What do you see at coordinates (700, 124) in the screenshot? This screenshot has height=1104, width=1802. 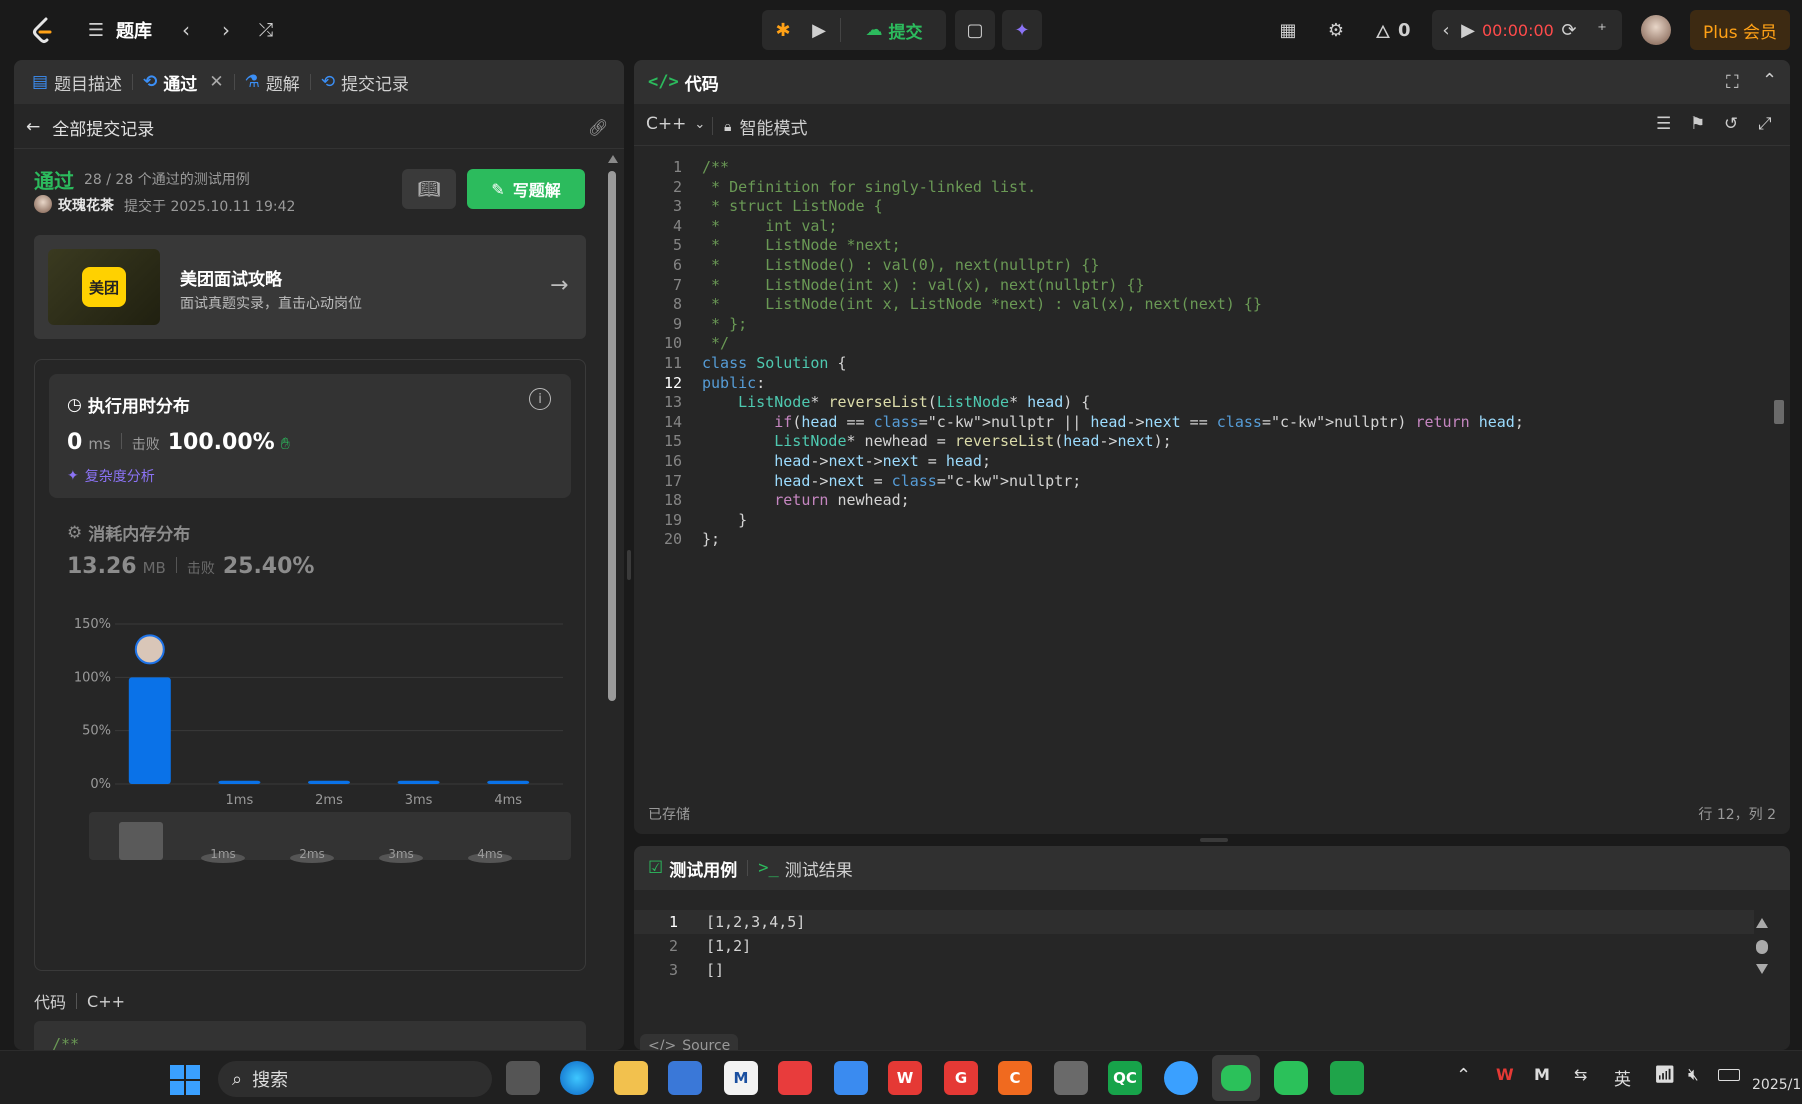 I see `chevron-down-icon: ⌄` at bounding box center [700, 124].